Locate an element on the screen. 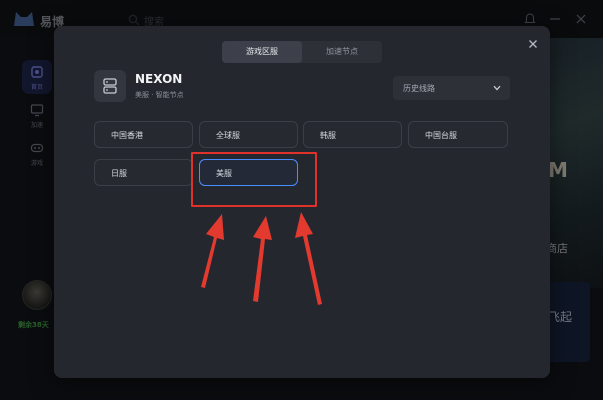 Image resolution: width=603 pixels, height=400 pixels. region-label: 日服 is located at coordinates (119, 173).